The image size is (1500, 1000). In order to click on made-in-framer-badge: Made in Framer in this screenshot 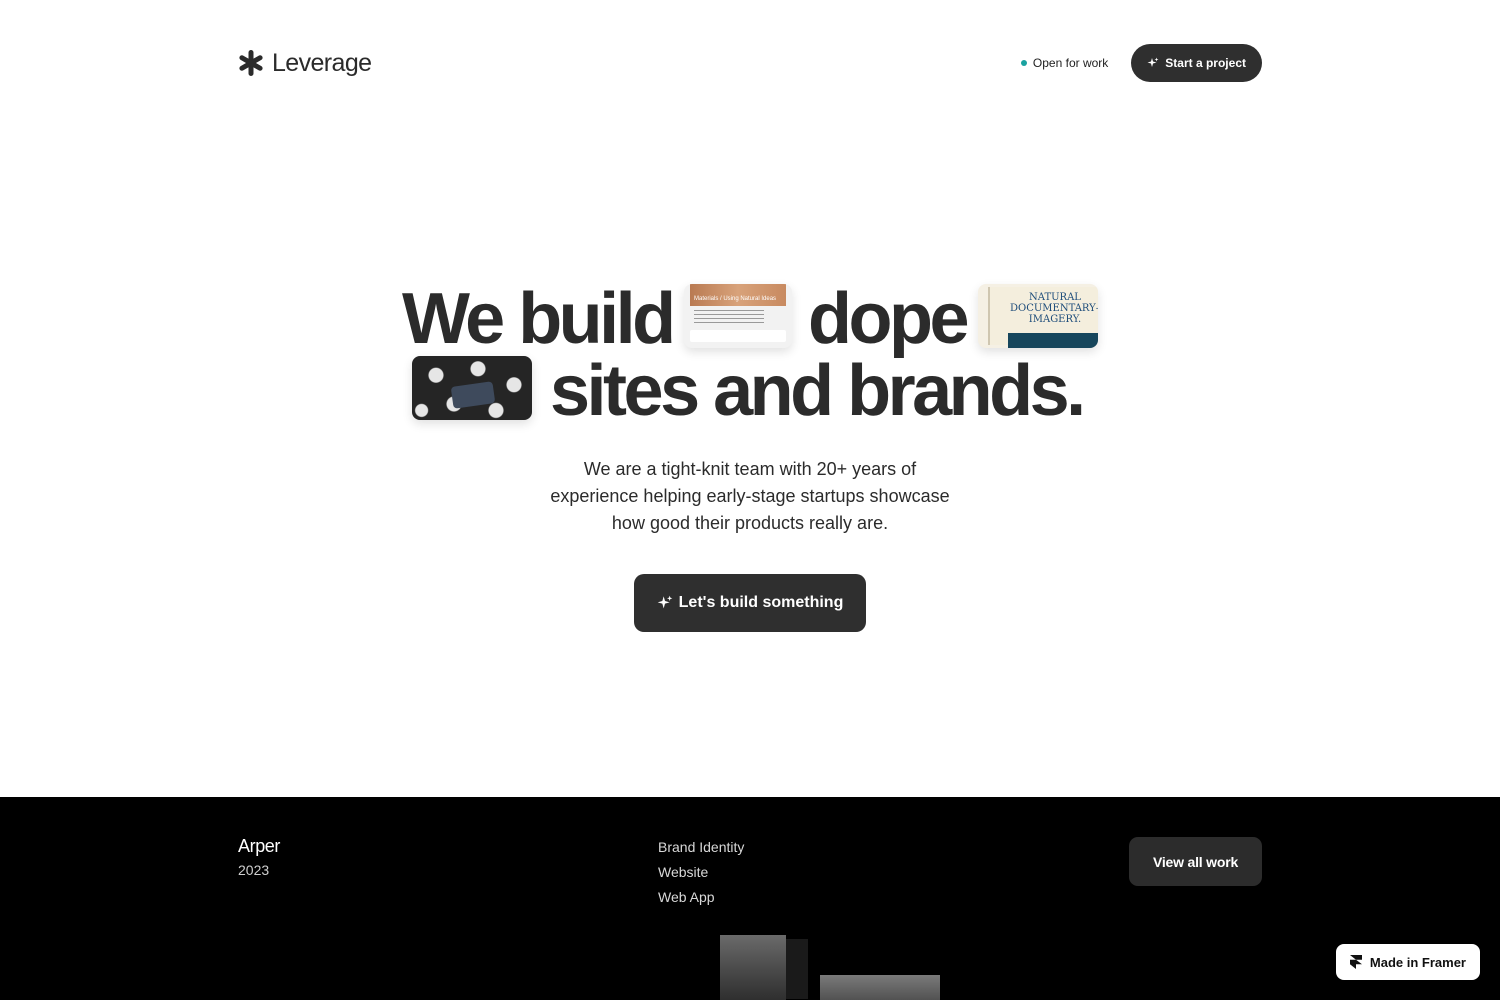, I will do `click(1407, 962)`.